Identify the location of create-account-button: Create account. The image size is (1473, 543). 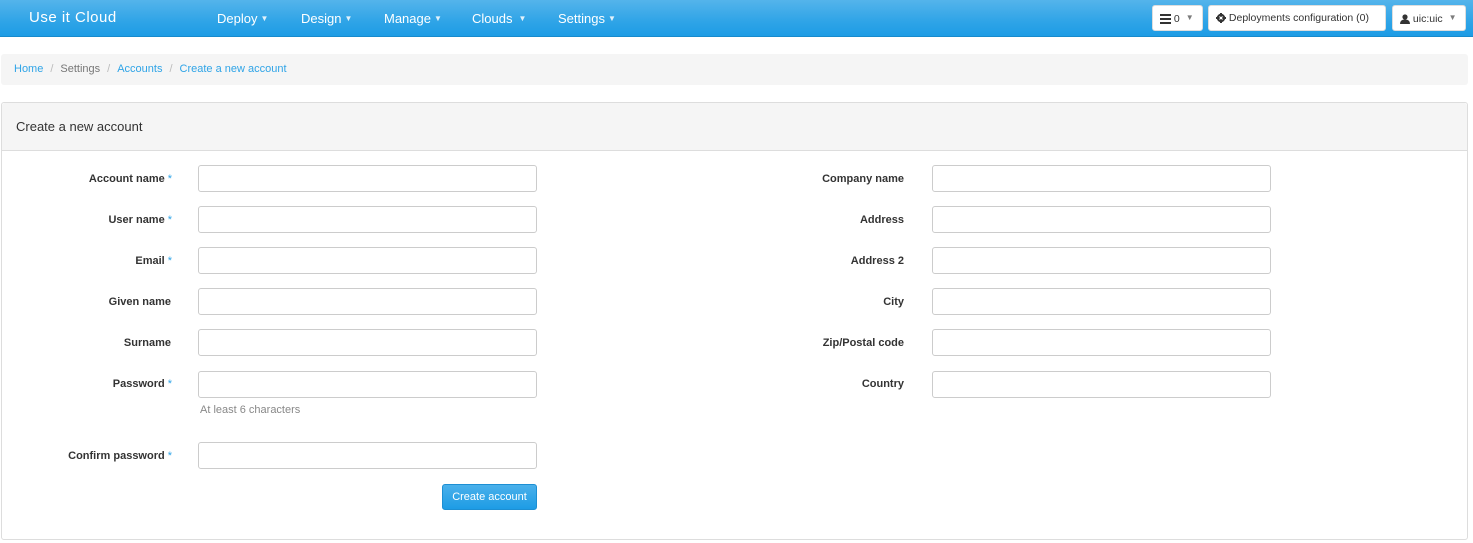
(489, 497).